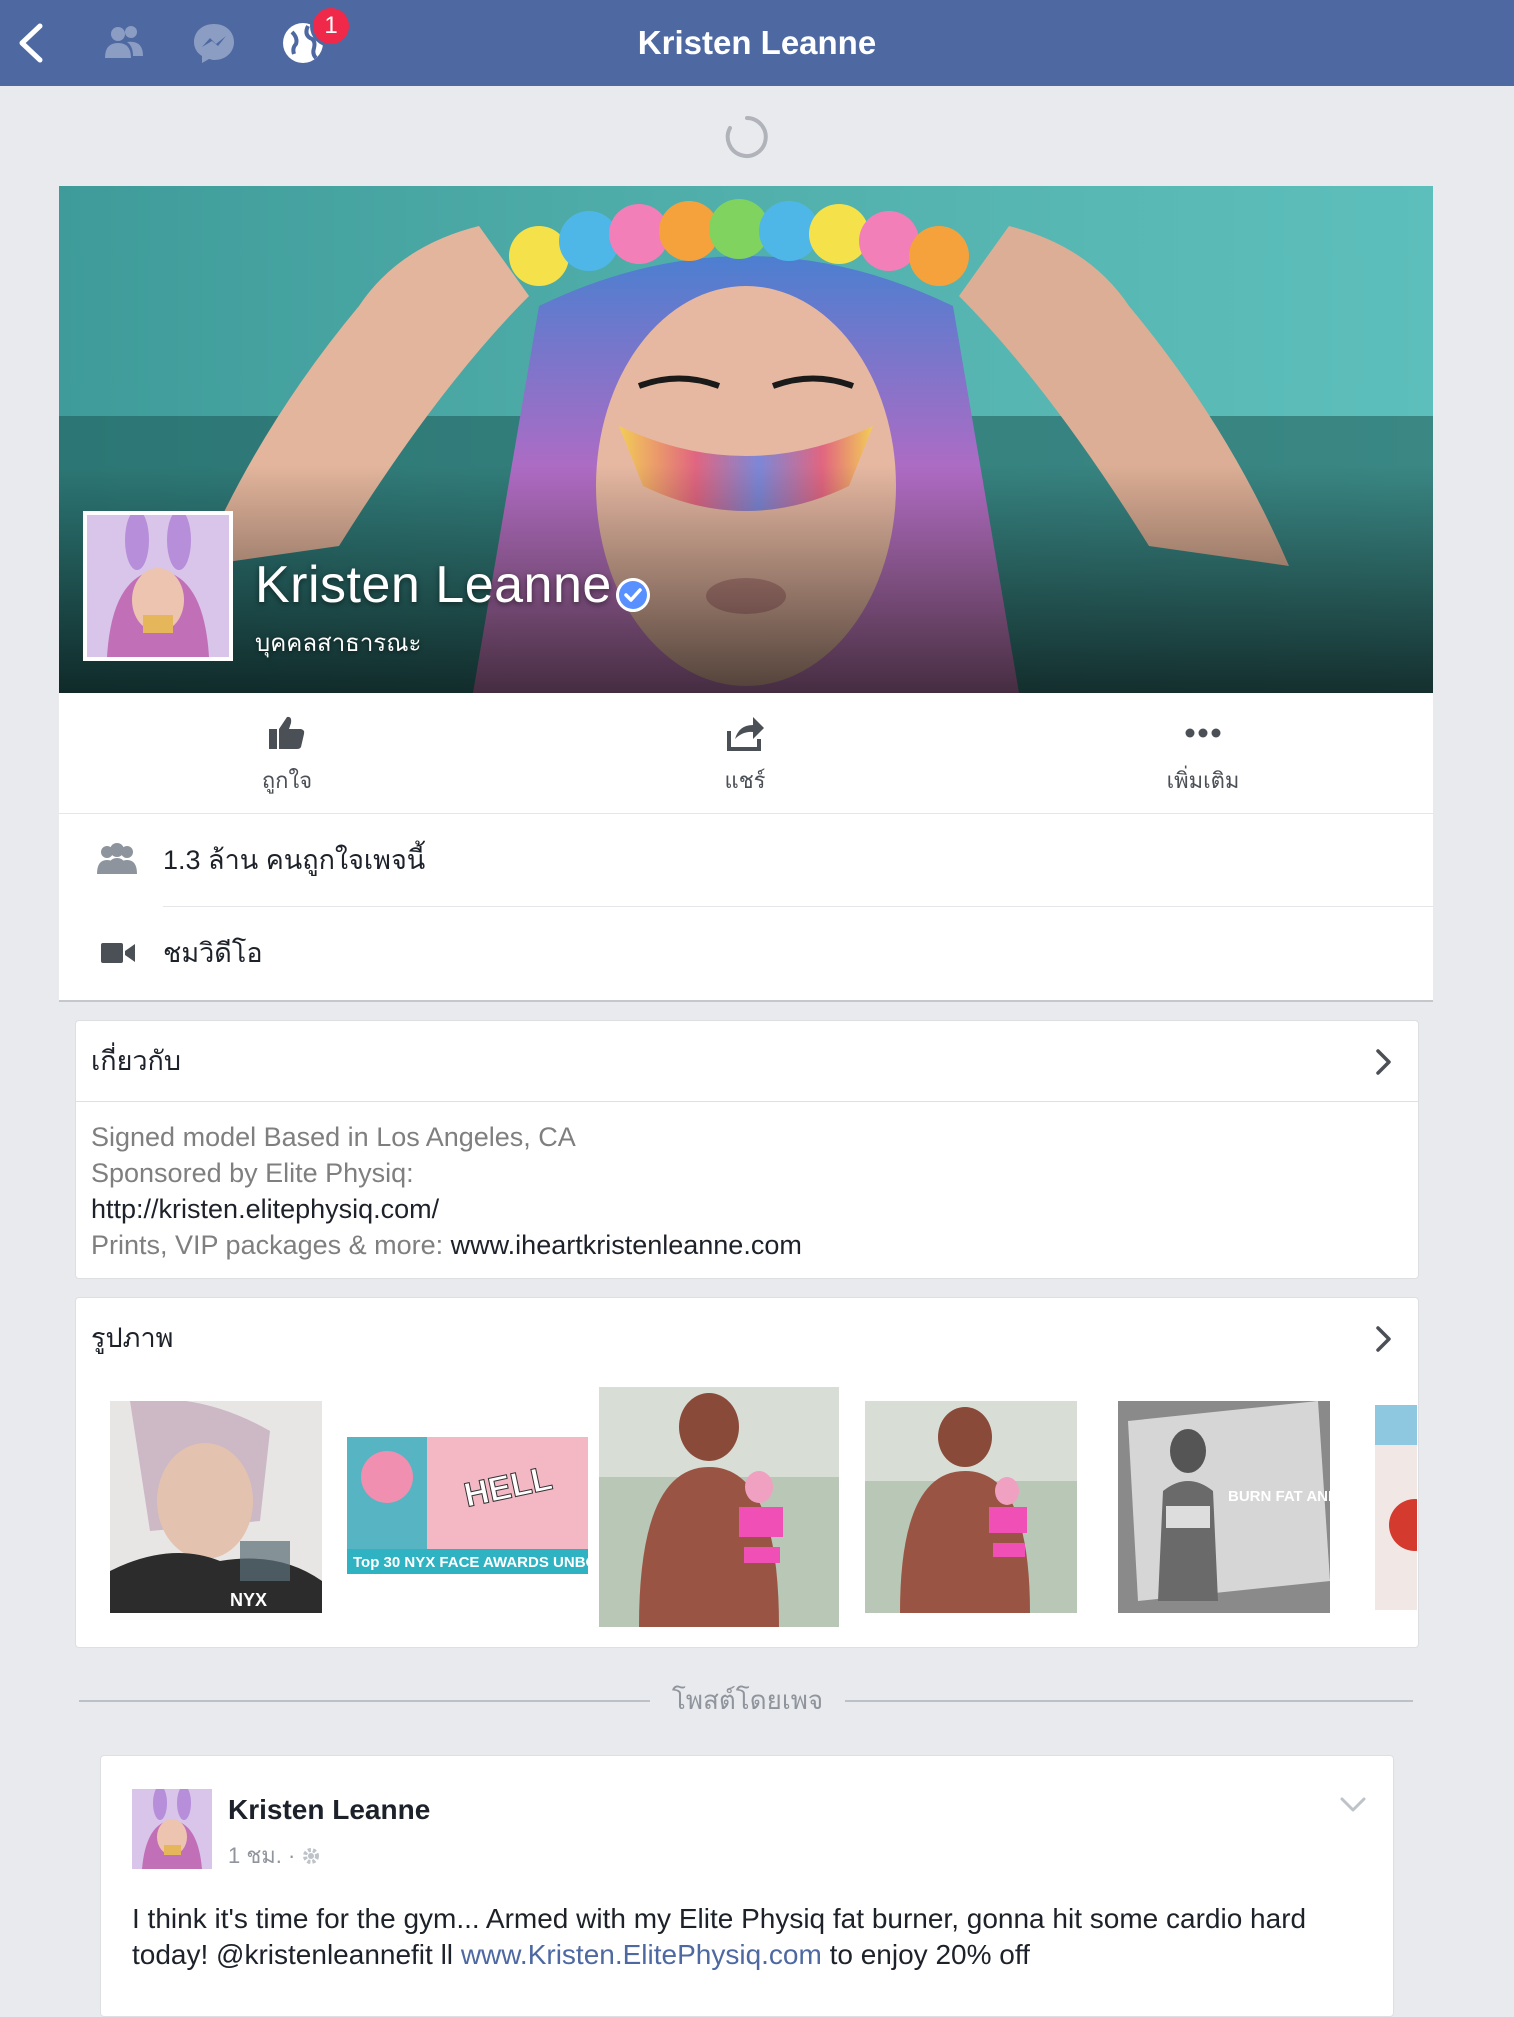  I want to click on thumb-caption: Top 30 NYX FACE AWARDS UNBOXING!, so click(470, 1562).